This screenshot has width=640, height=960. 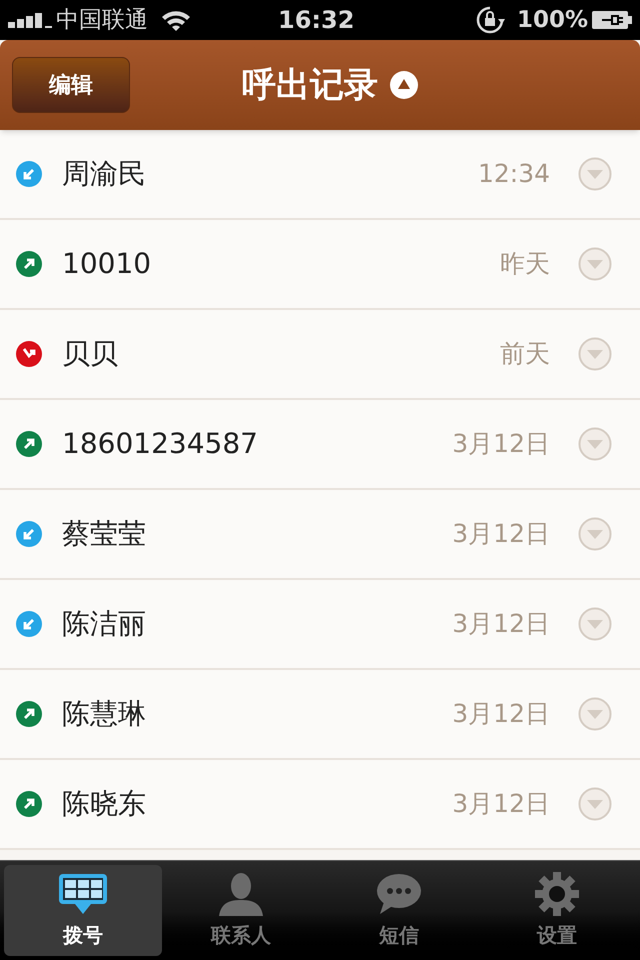 What do you see at coordinates (320, 355) in the screenshot?
I see `call-row: 贝贝 前天` at bounding box center [320, 355].